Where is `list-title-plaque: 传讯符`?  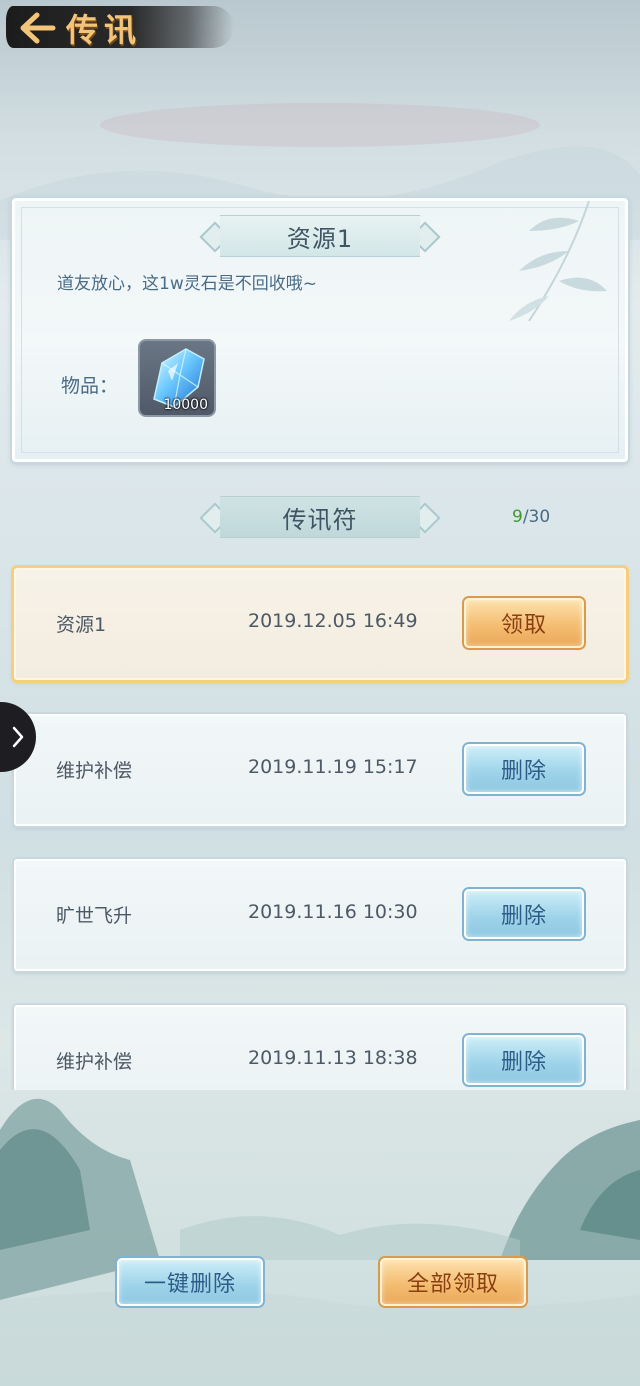
list-title-plaque: 传讯符 is located at coordinates (320, 517).